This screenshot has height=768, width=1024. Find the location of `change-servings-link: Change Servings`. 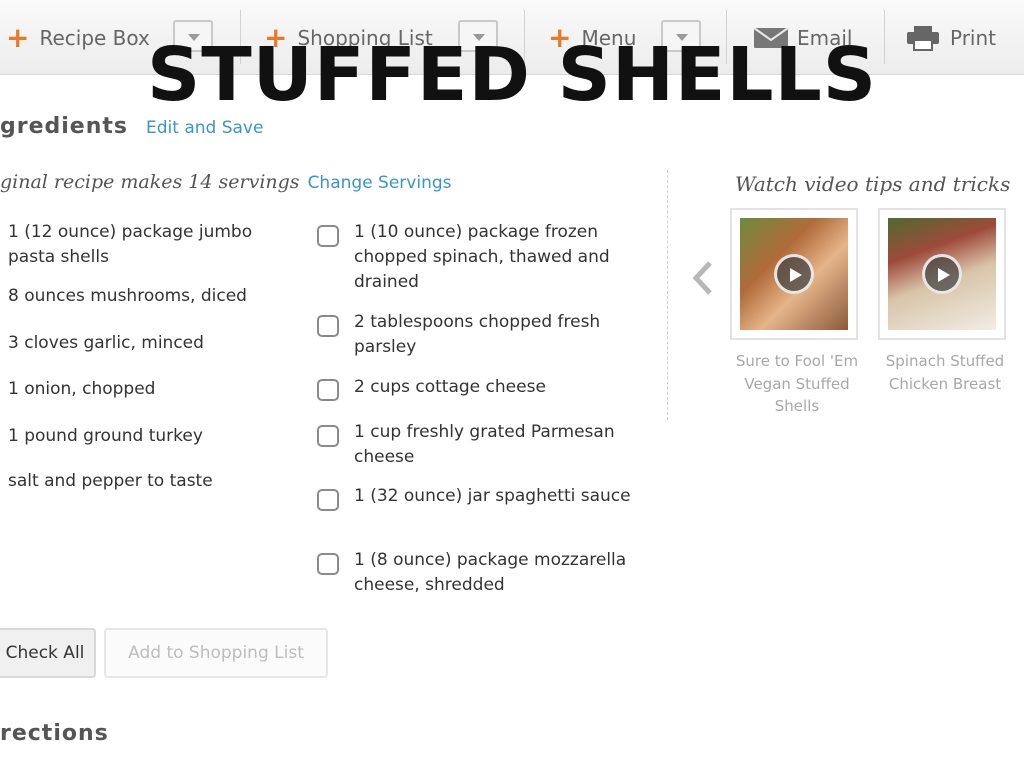

change-servings-link: Change Servings is located at coordinates (380, 183).